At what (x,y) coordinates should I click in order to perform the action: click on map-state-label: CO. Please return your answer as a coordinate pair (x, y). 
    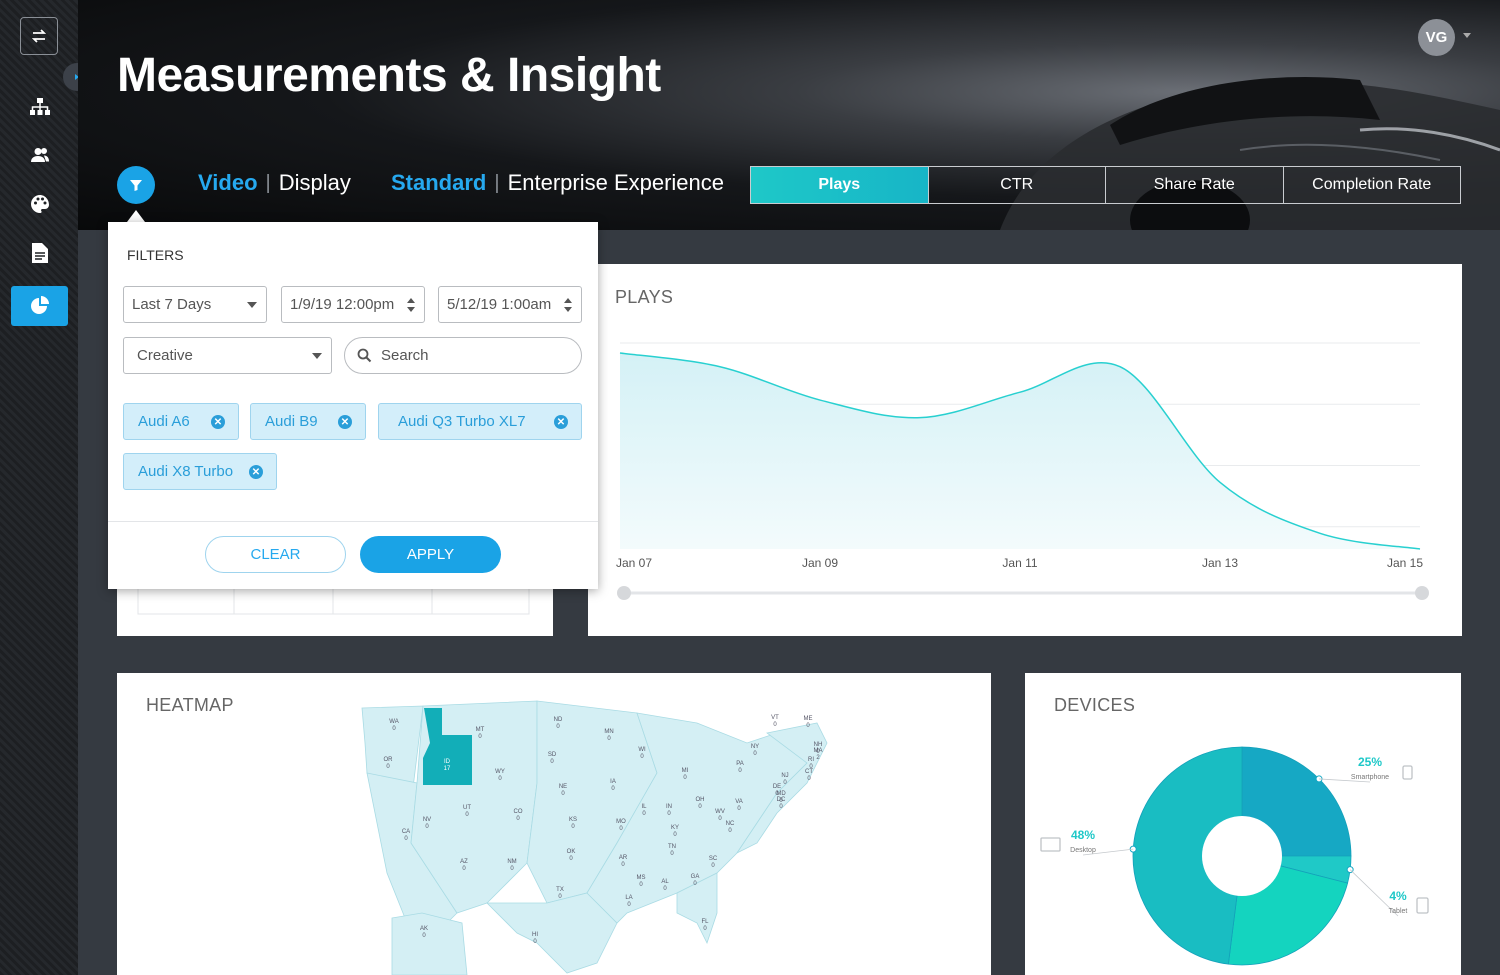
    Looking at the image, I should click on (518, 812).